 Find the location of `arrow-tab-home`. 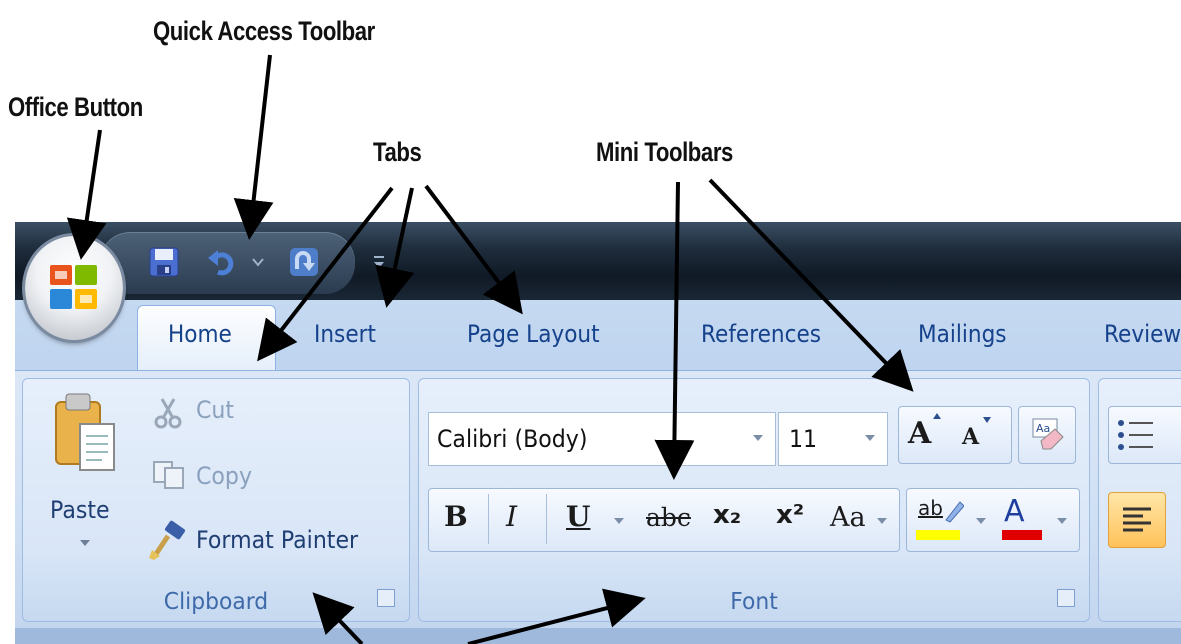

arrow-tab-home is located at coordinates (325, 274).